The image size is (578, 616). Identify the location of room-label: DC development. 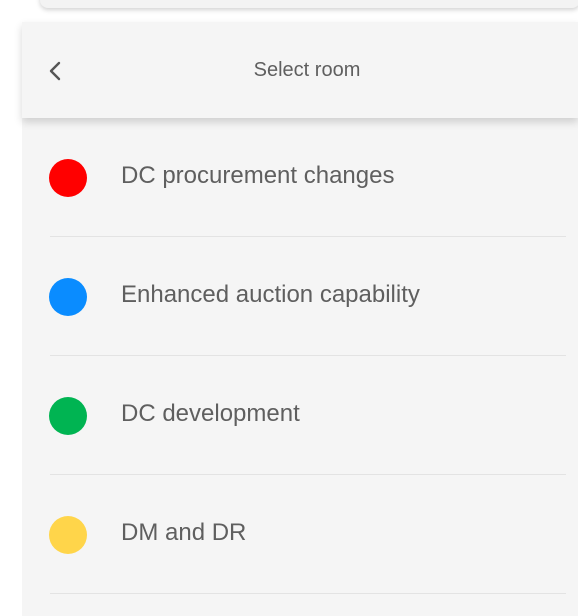
(210, 413).